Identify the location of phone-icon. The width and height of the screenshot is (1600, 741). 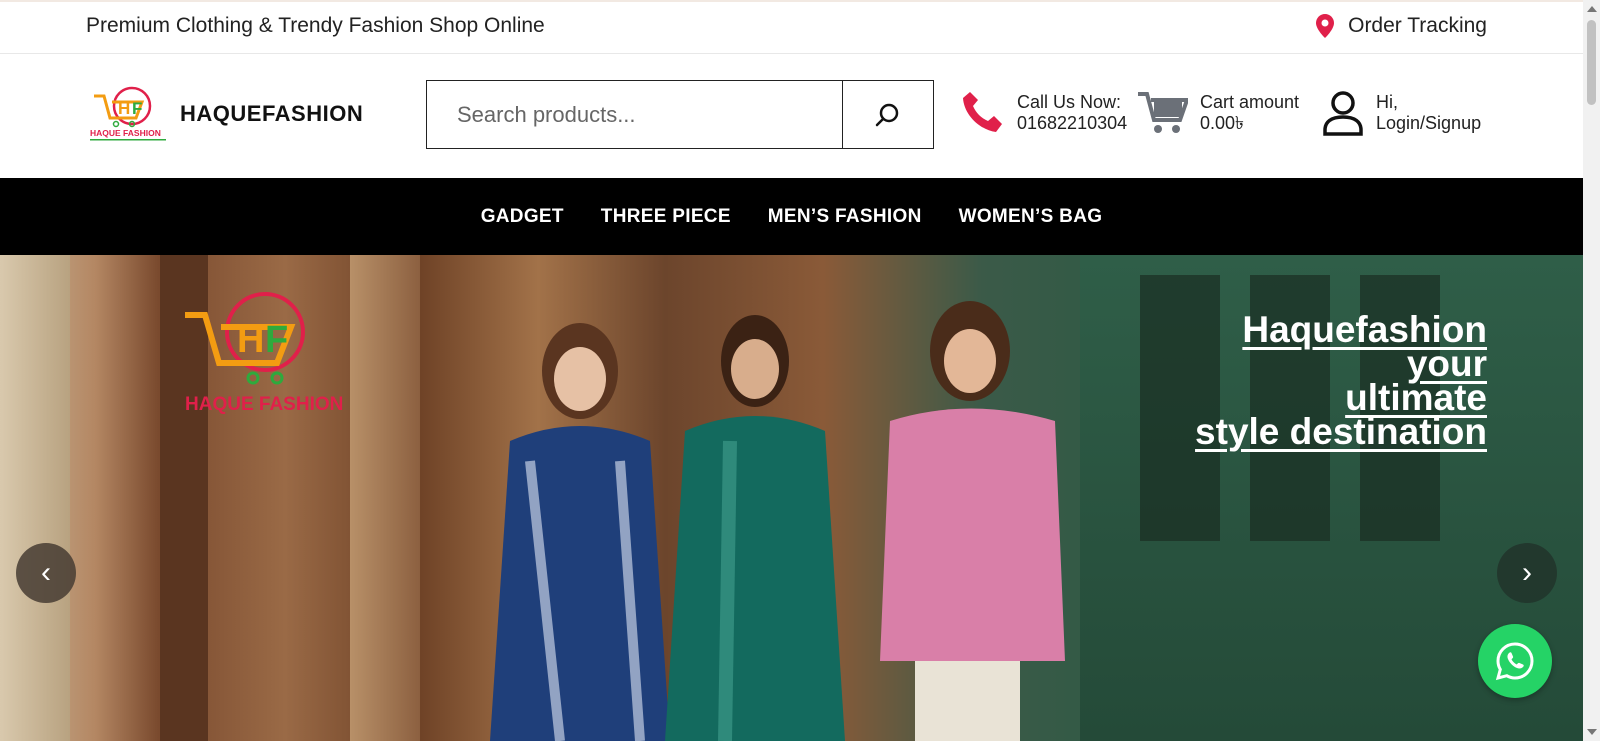
(982, 112).